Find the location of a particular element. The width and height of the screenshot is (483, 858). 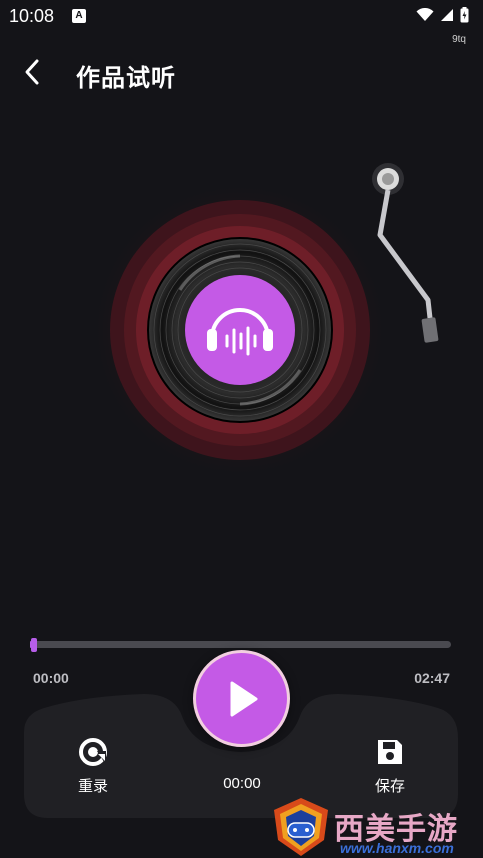

status-icons is located at coordinates (442, 15).